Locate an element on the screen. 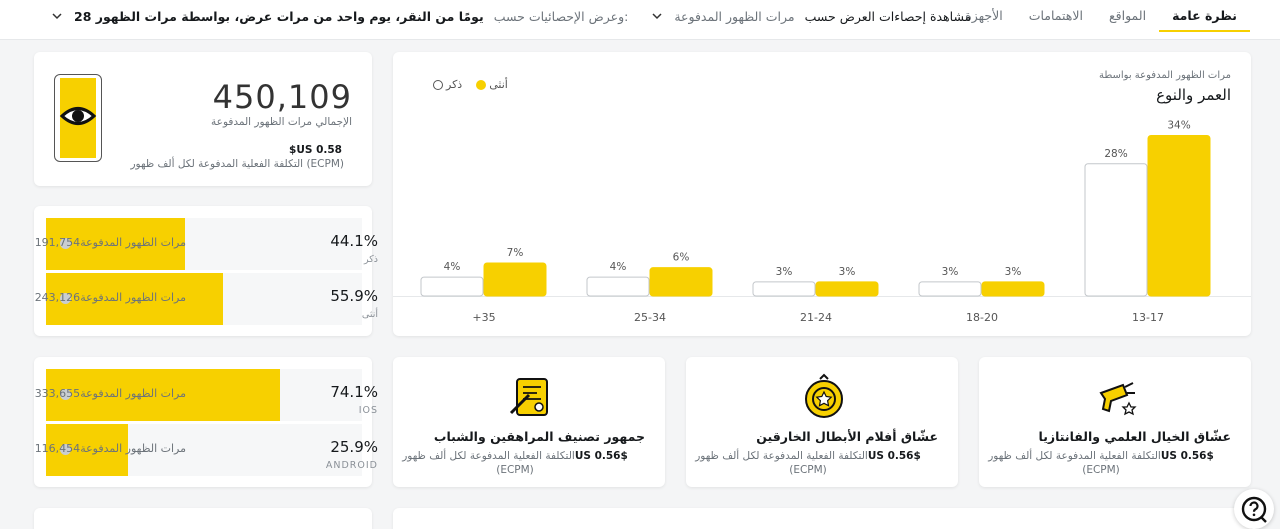 The height and width of the screenshot is (529, 1280). row-caption: ذكر is located at coordinates (371, 259).